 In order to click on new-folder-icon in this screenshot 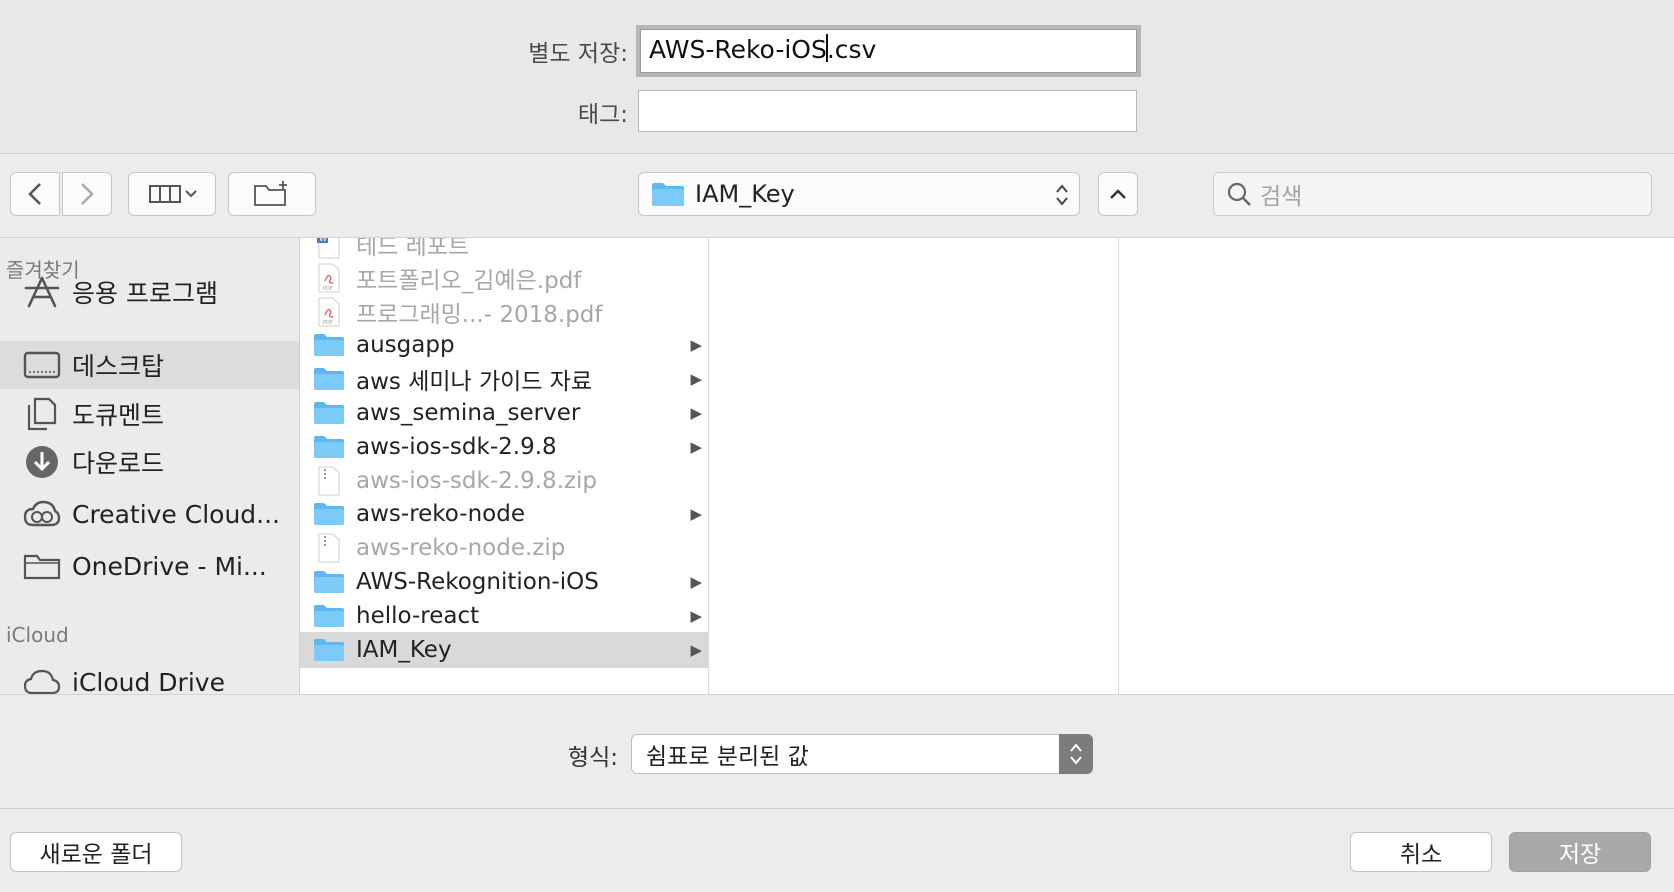, I will do `click(270, 193)`.